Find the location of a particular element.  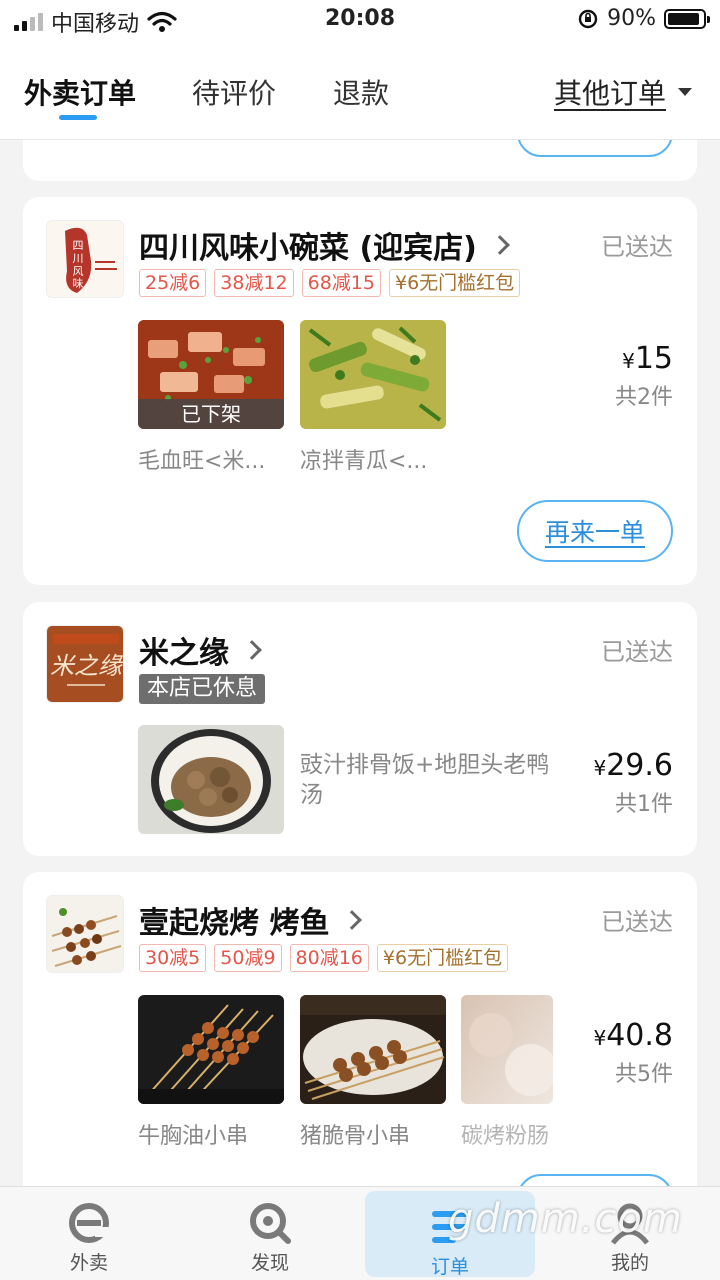

promo-tag: 25减6 is located at coordinates (173, 283).